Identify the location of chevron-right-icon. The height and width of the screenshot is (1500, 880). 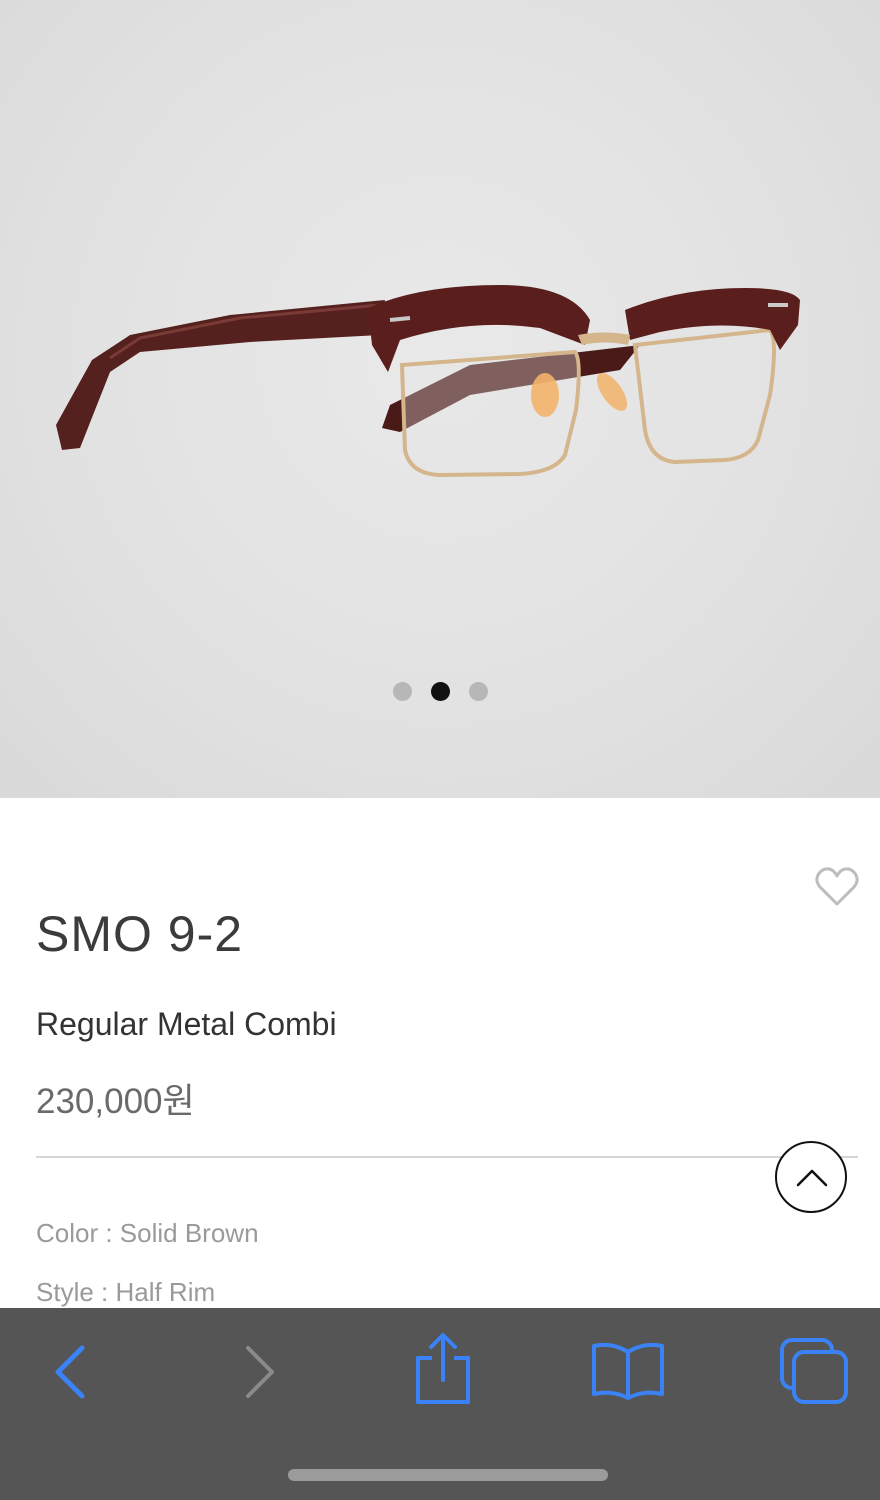
(260, 1372).